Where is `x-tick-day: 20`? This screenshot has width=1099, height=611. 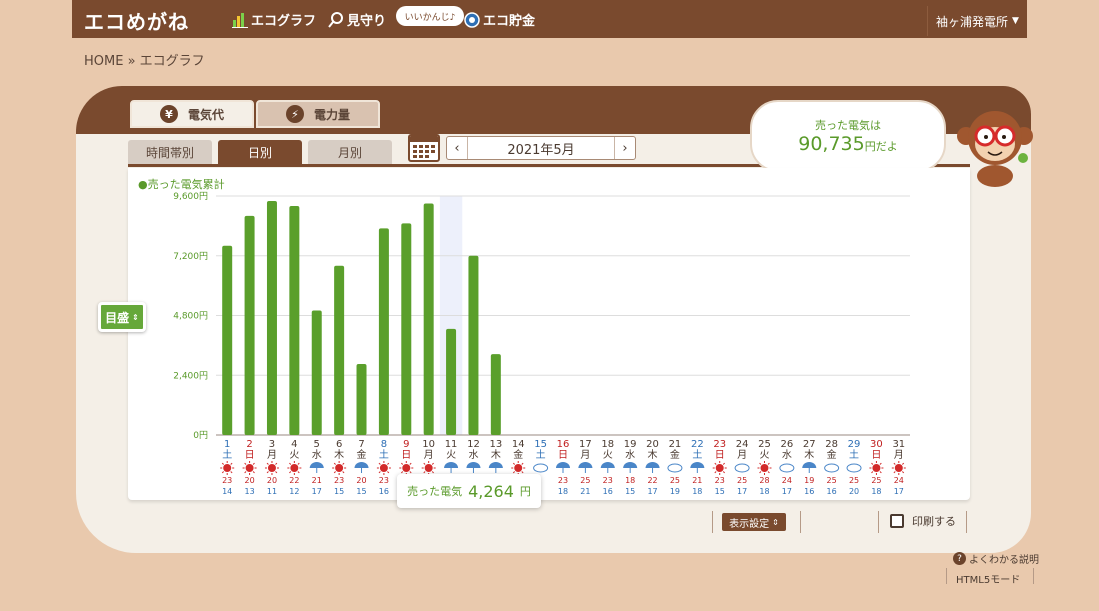
x-tick-day: 20 is located at coordinates (652, 444).